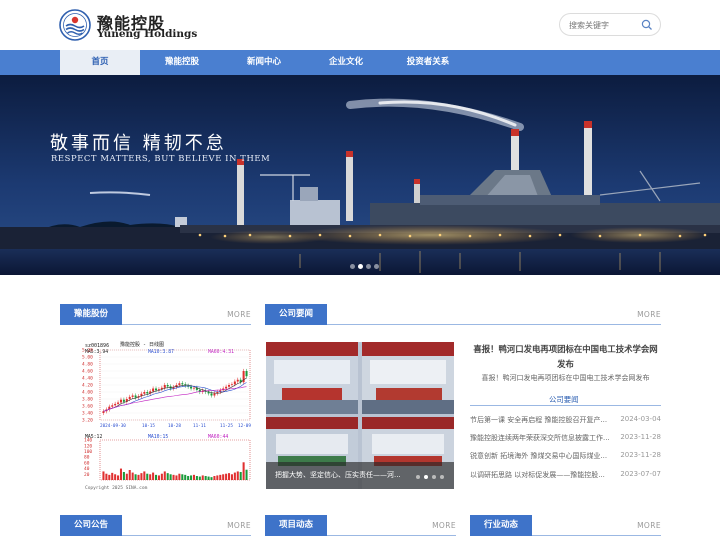  What do you see at coordinates (428, 62) in the screenshot?
I see `nav-item-investor-relations: 投资者关系` at bounding box center [428, 62].